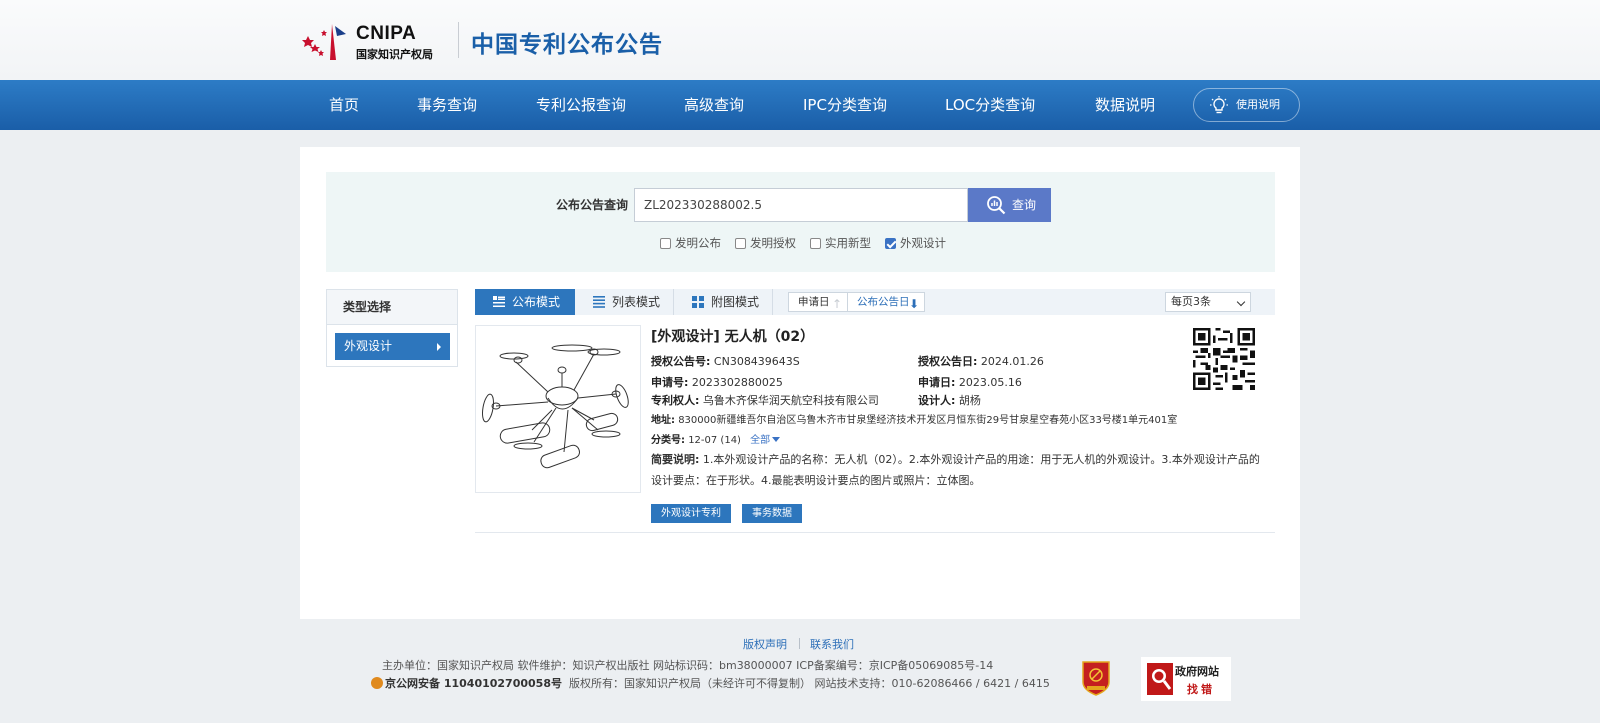 The image size is (1600, 723). I want to click on field-label: 申请号:, so click(670, 382).